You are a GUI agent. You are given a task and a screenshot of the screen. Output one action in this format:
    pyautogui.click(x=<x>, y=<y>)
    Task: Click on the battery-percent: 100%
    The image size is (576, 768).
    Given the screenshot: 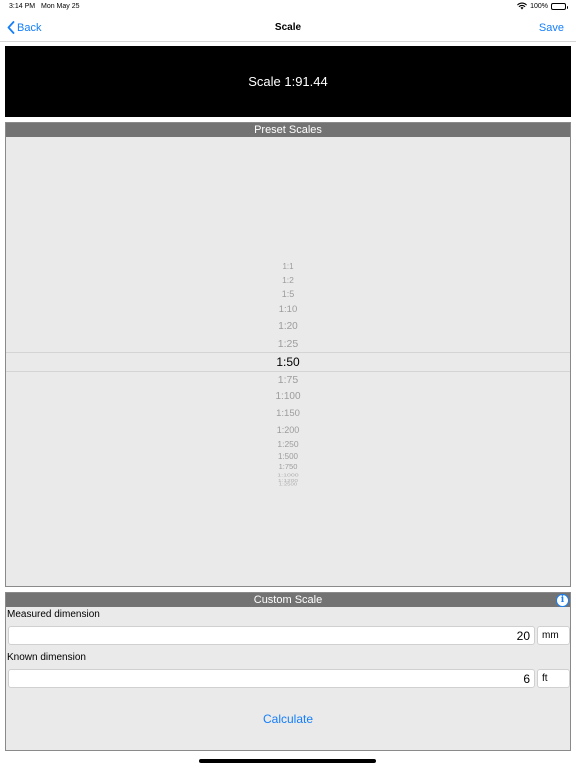 What is the action you would take?
    pyautogui.click(x=539, y=6)
    